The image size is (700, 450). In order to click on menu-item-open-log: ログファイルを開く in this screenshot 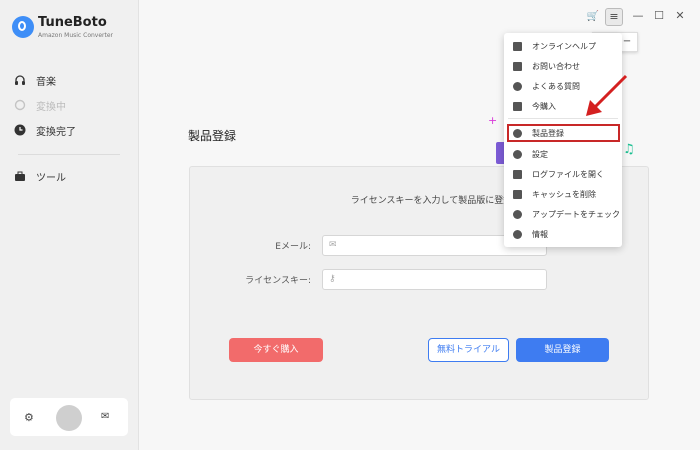, I will do `click(563, 174)`.